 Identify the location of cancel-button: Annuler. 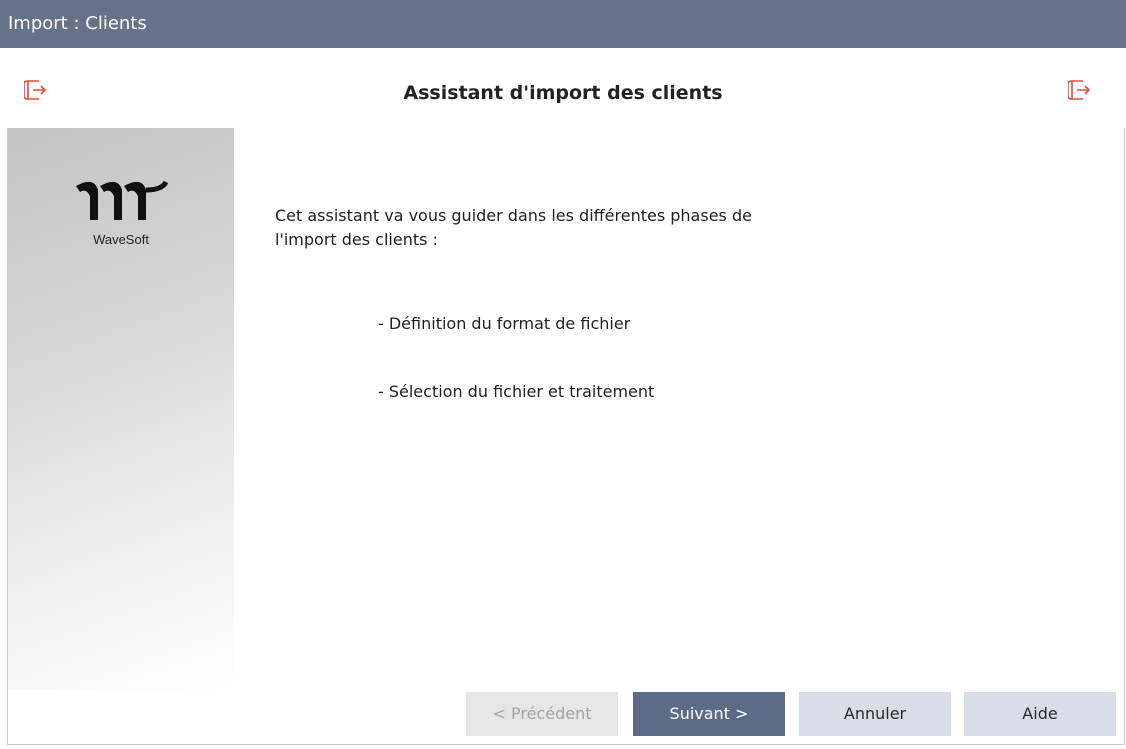
(875, 714).